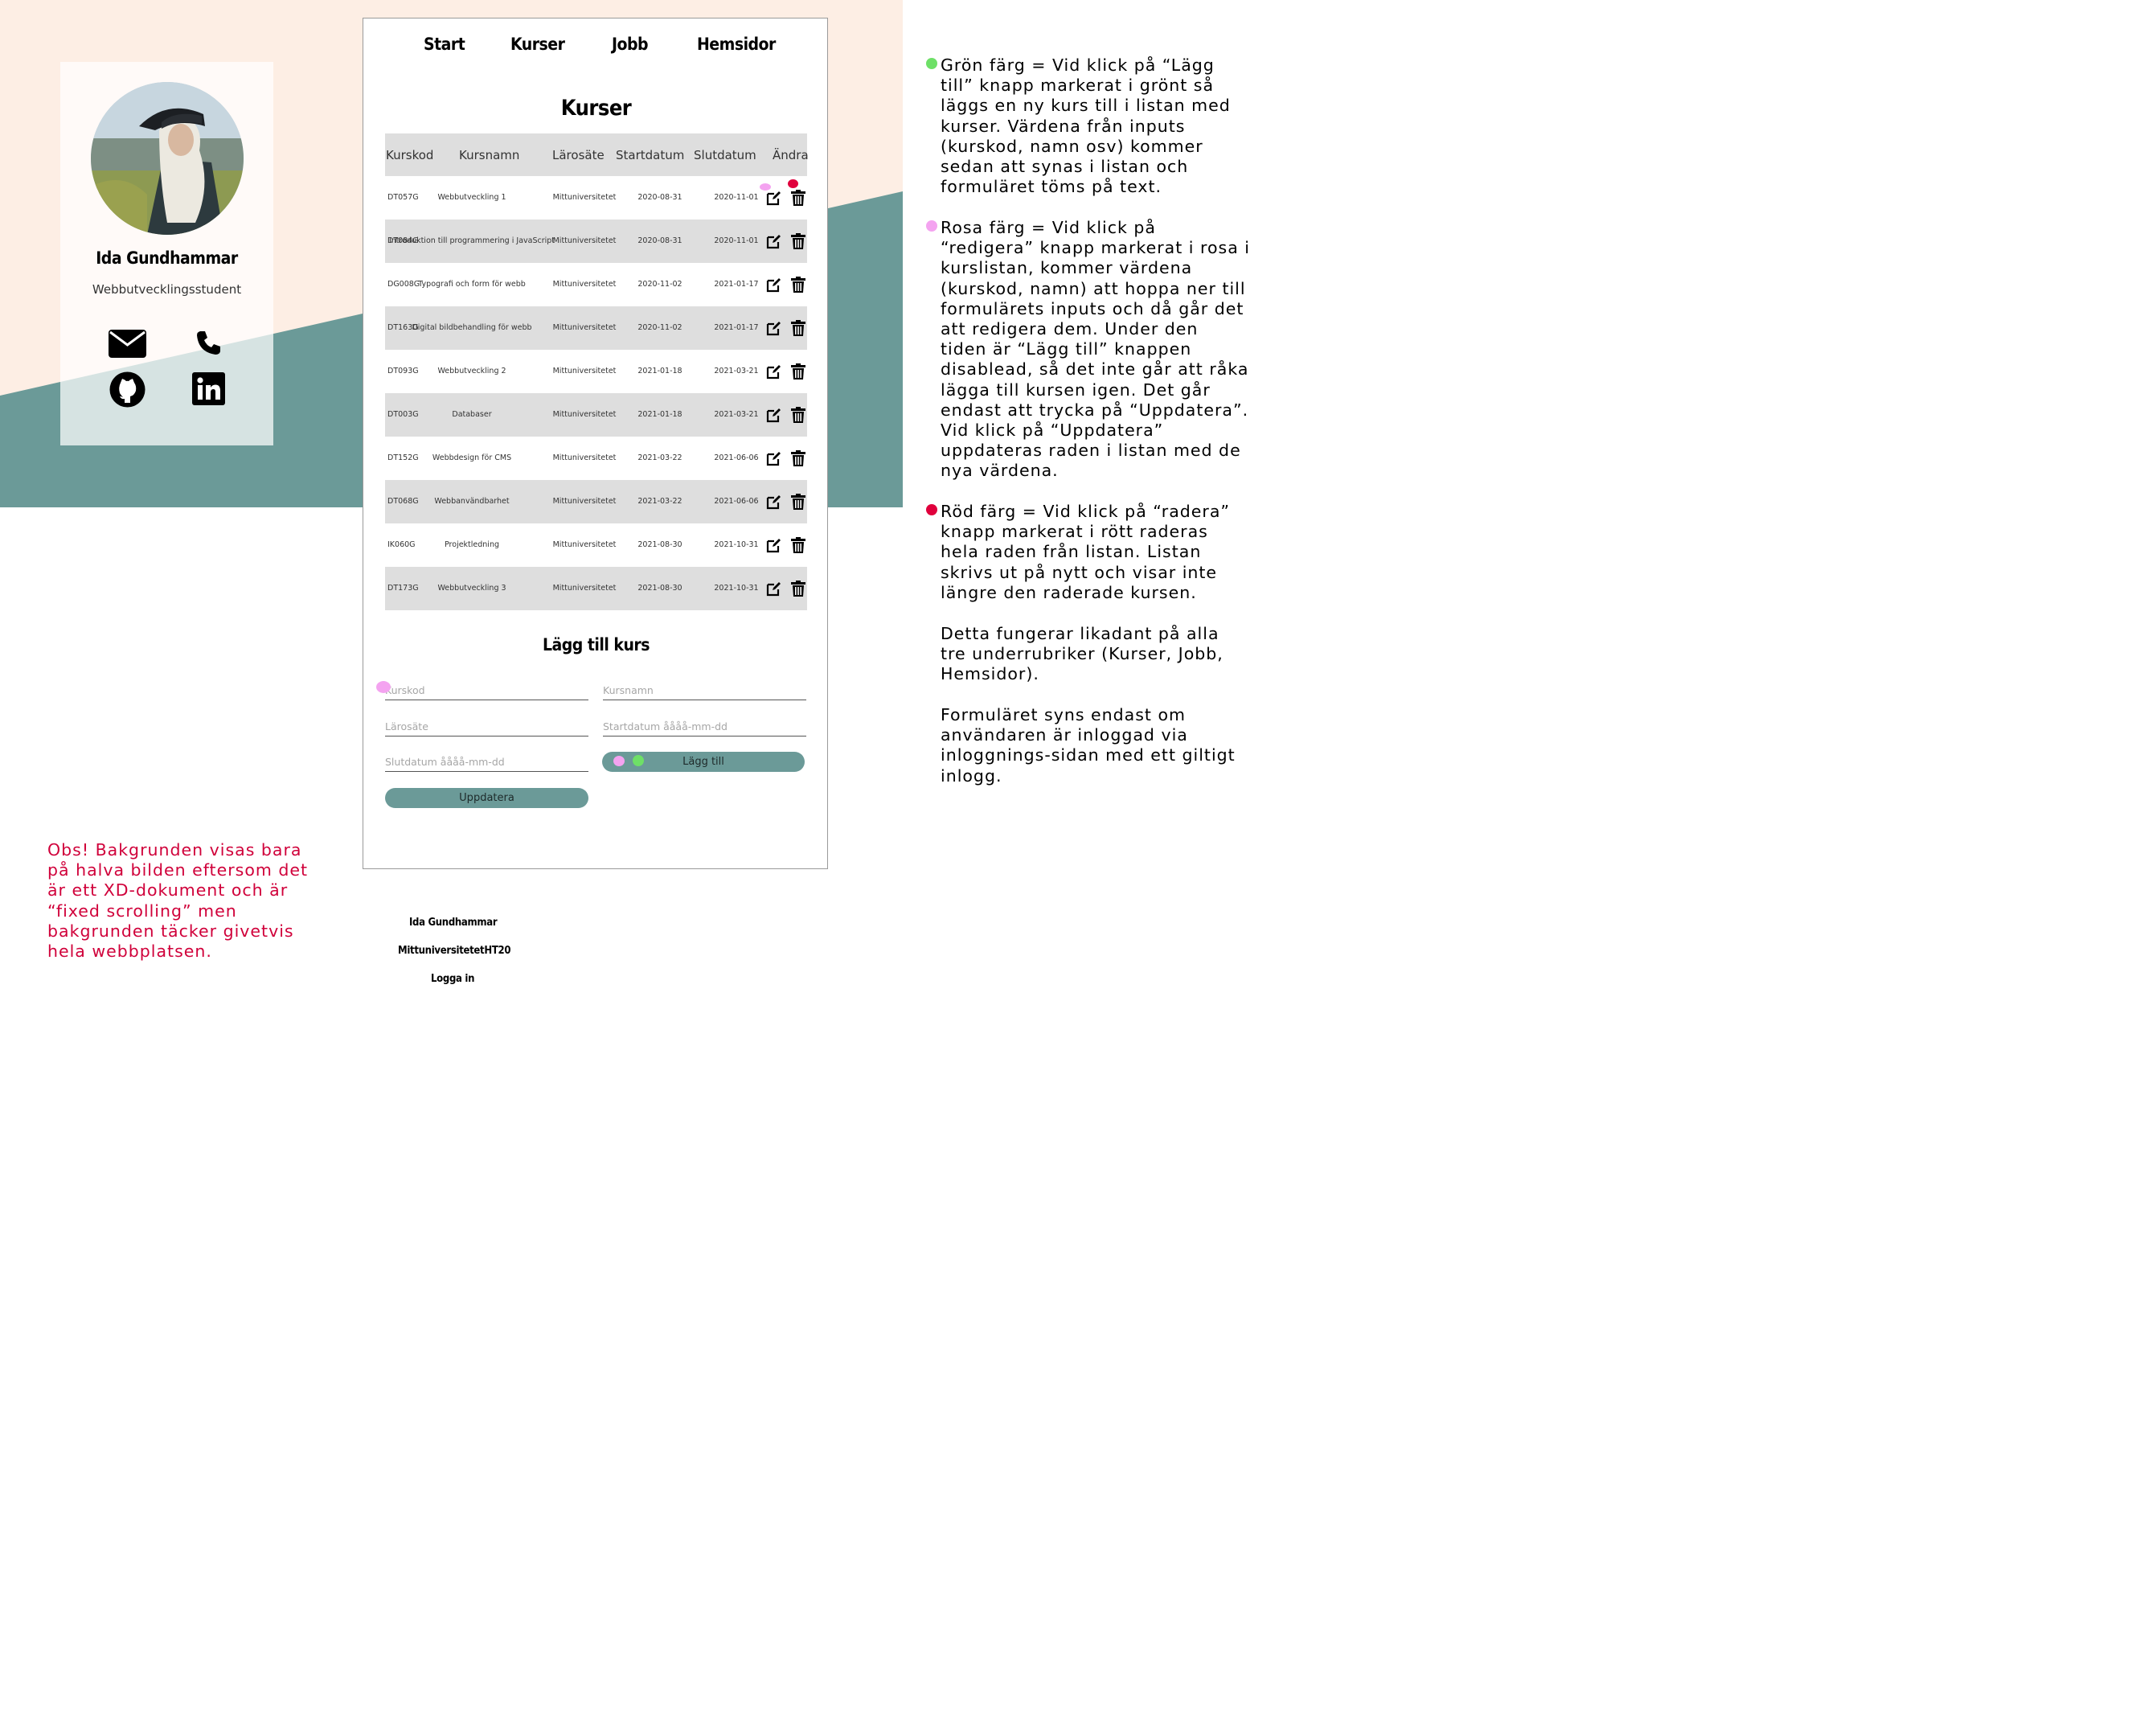 Image resolution: width=2156 pixels, height=1711 pixels. What do you see at coordinates (452, 979) in the screenshot?
I see `footer-login-link: Logga in` at bounding box center [452, 979].